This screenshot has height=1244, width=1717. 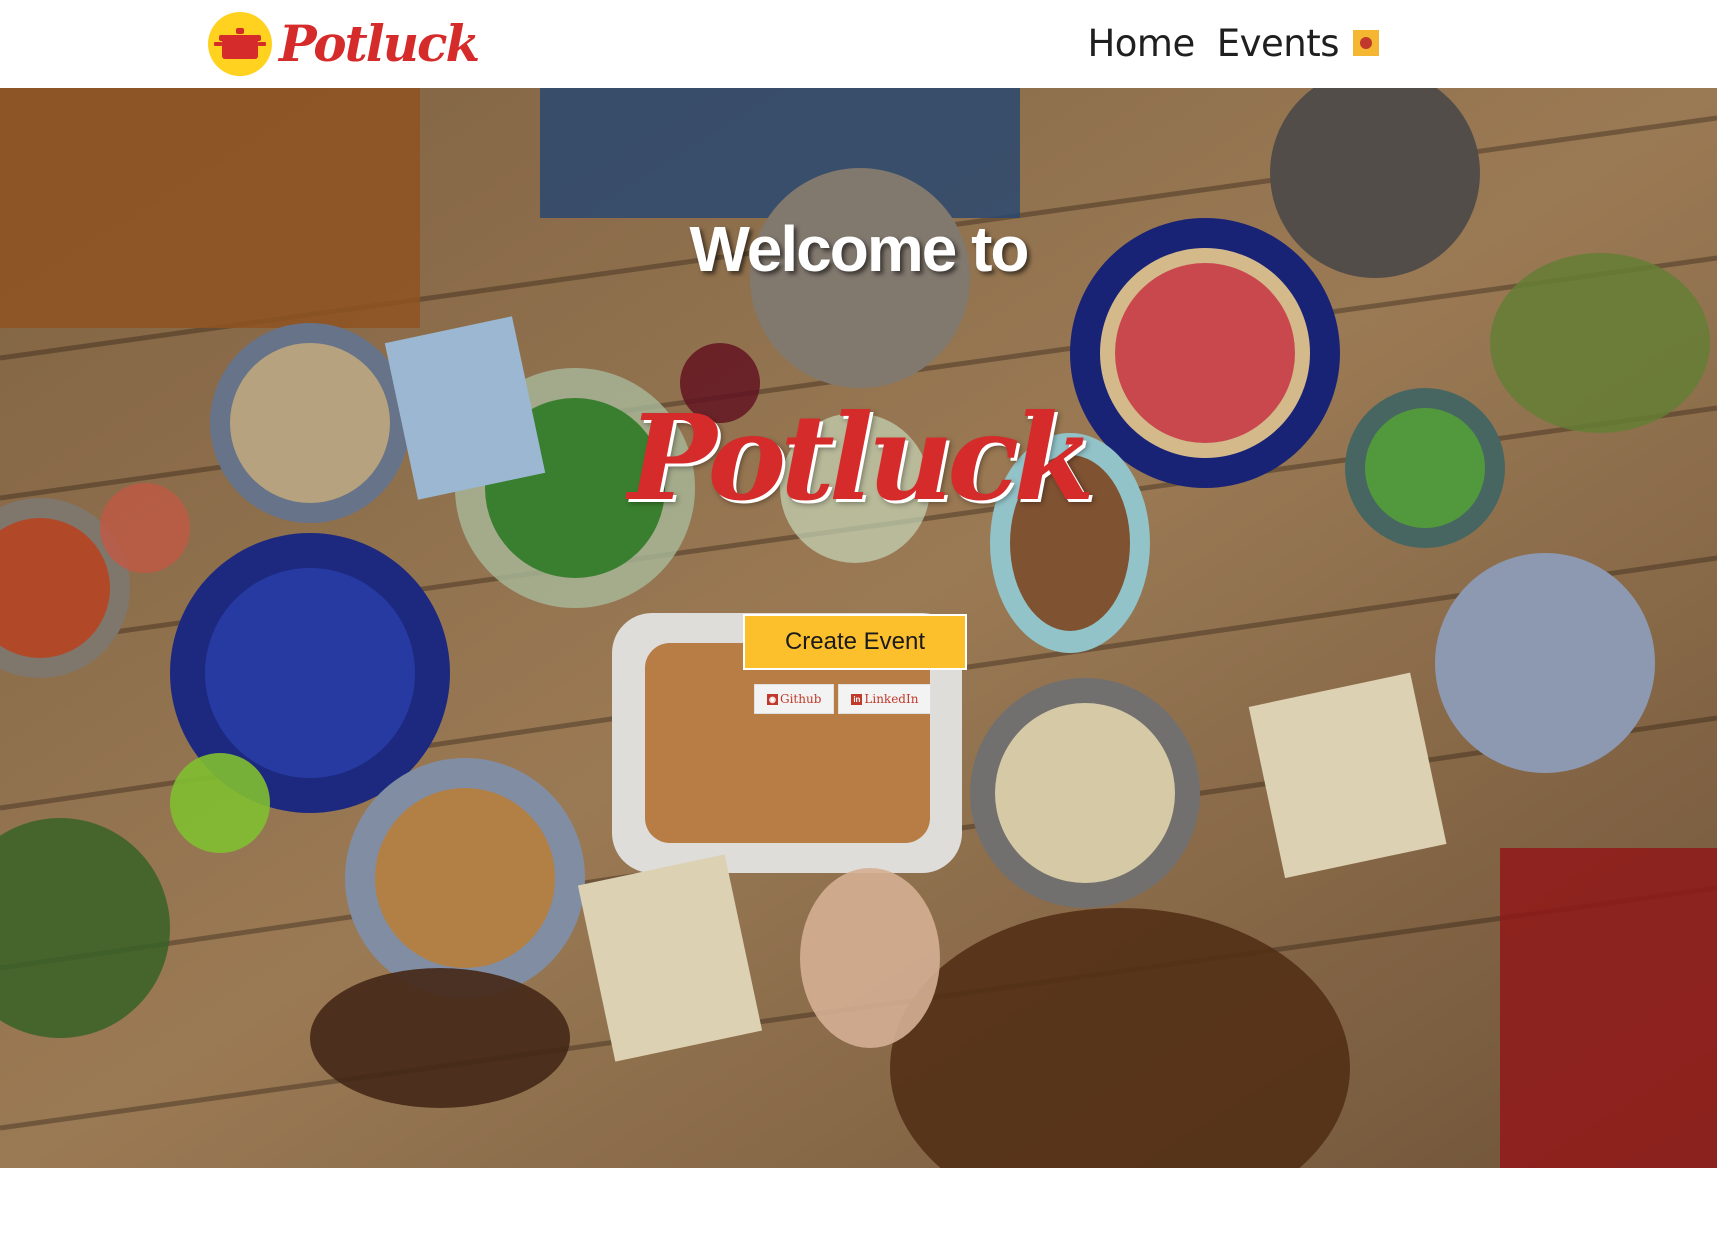 I want to click on social-links: ◉ Github in LinkedIn, so click(x=844, y=699).